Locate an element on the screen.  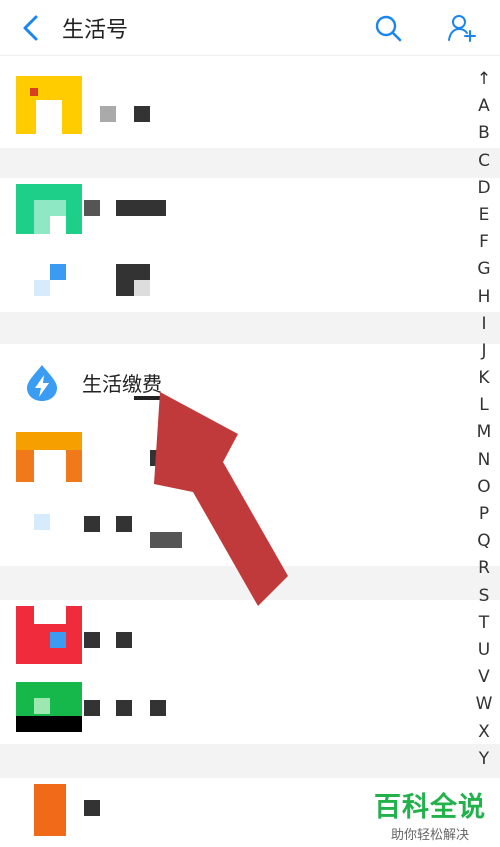
search-button is located at coordinates (388, 28).